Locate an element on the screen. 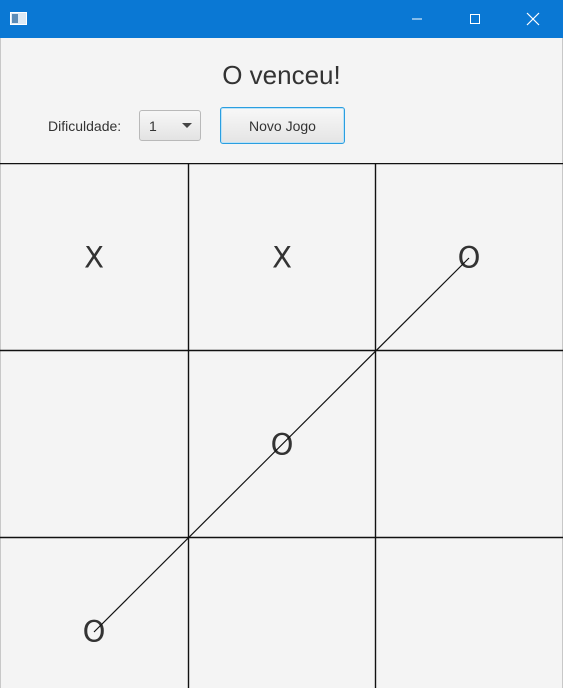 This screenshot has width=563, height=688. close-button is located at coordinates (533, 19).